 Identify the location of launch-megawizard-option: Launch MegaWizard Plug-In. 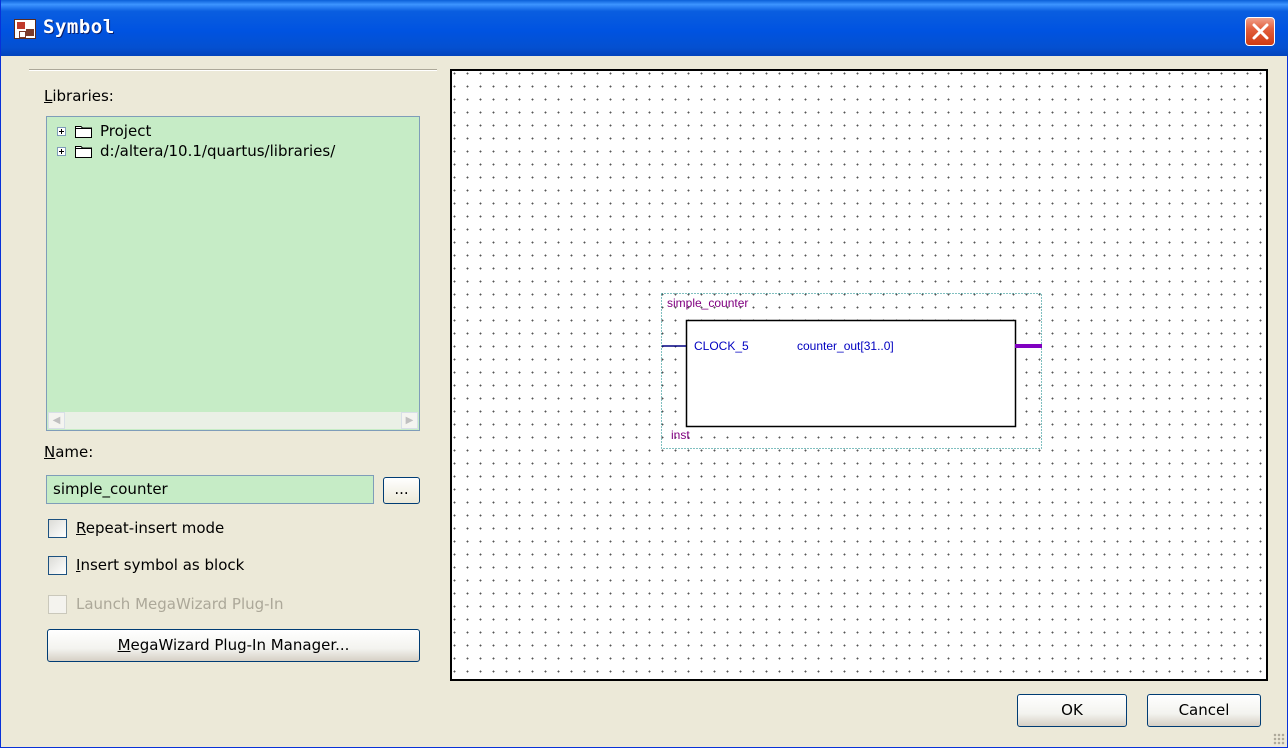
(165, 604).